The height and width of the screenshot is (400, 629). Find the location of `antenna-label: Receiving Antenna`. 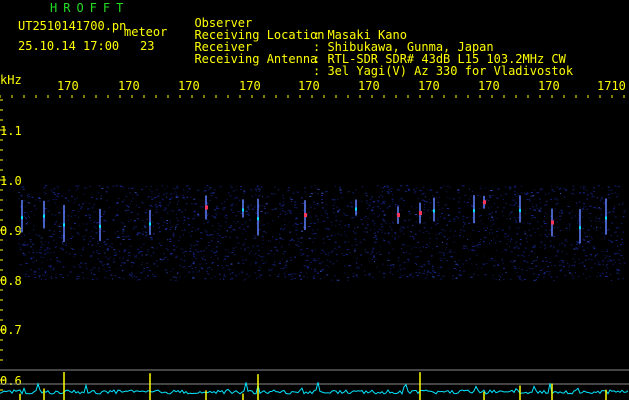

antenna-label: Receiving Antenna is located at coordinates (256, 59).